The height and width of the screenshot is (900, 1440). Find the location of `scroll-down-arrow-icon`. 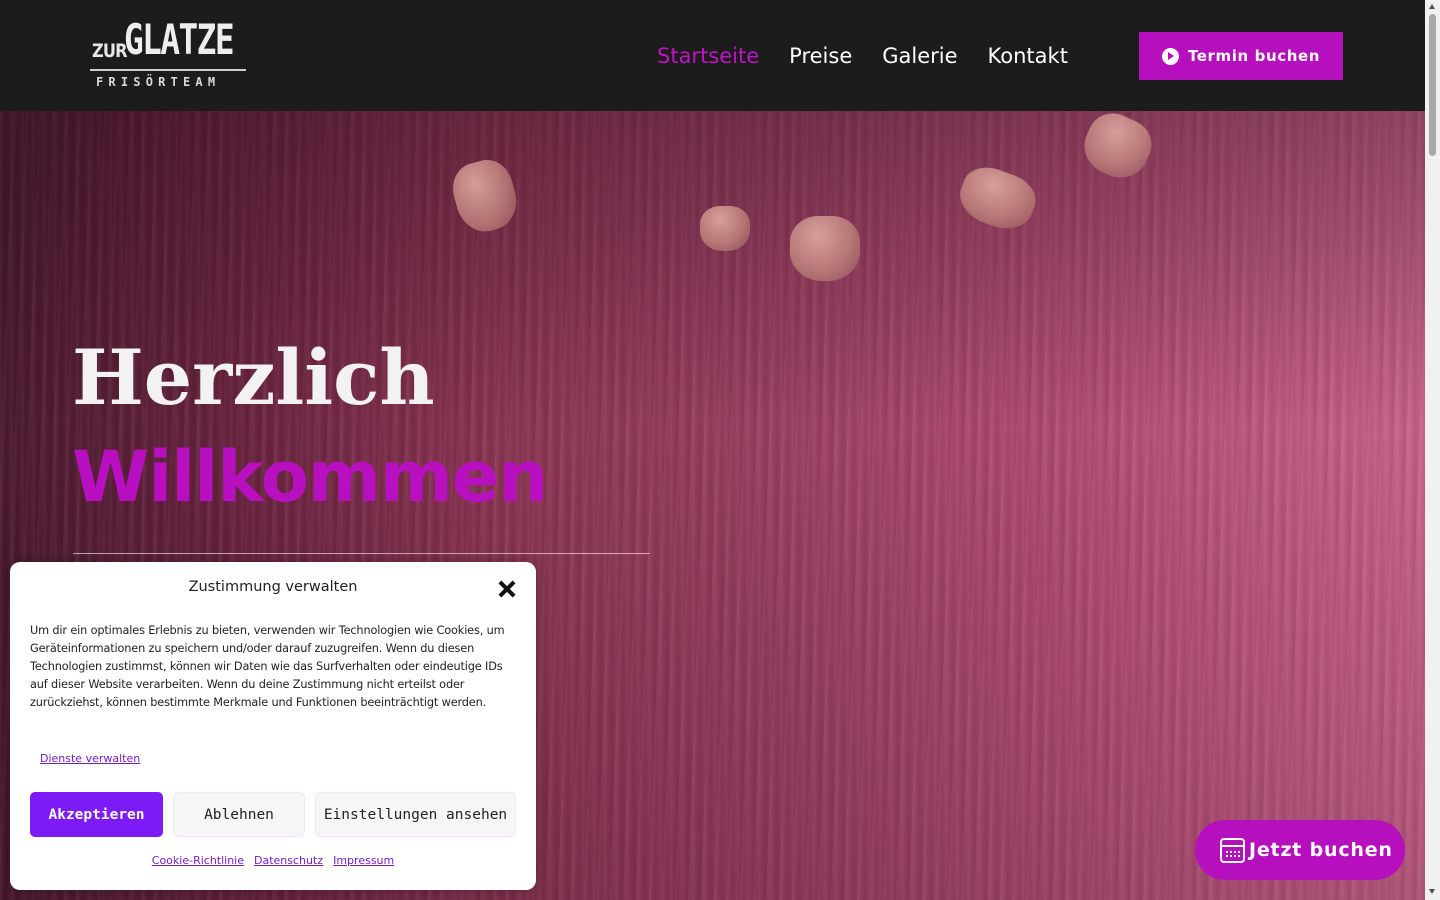

scroll-down-arrow-icon is located at coordinates (1432, 891).